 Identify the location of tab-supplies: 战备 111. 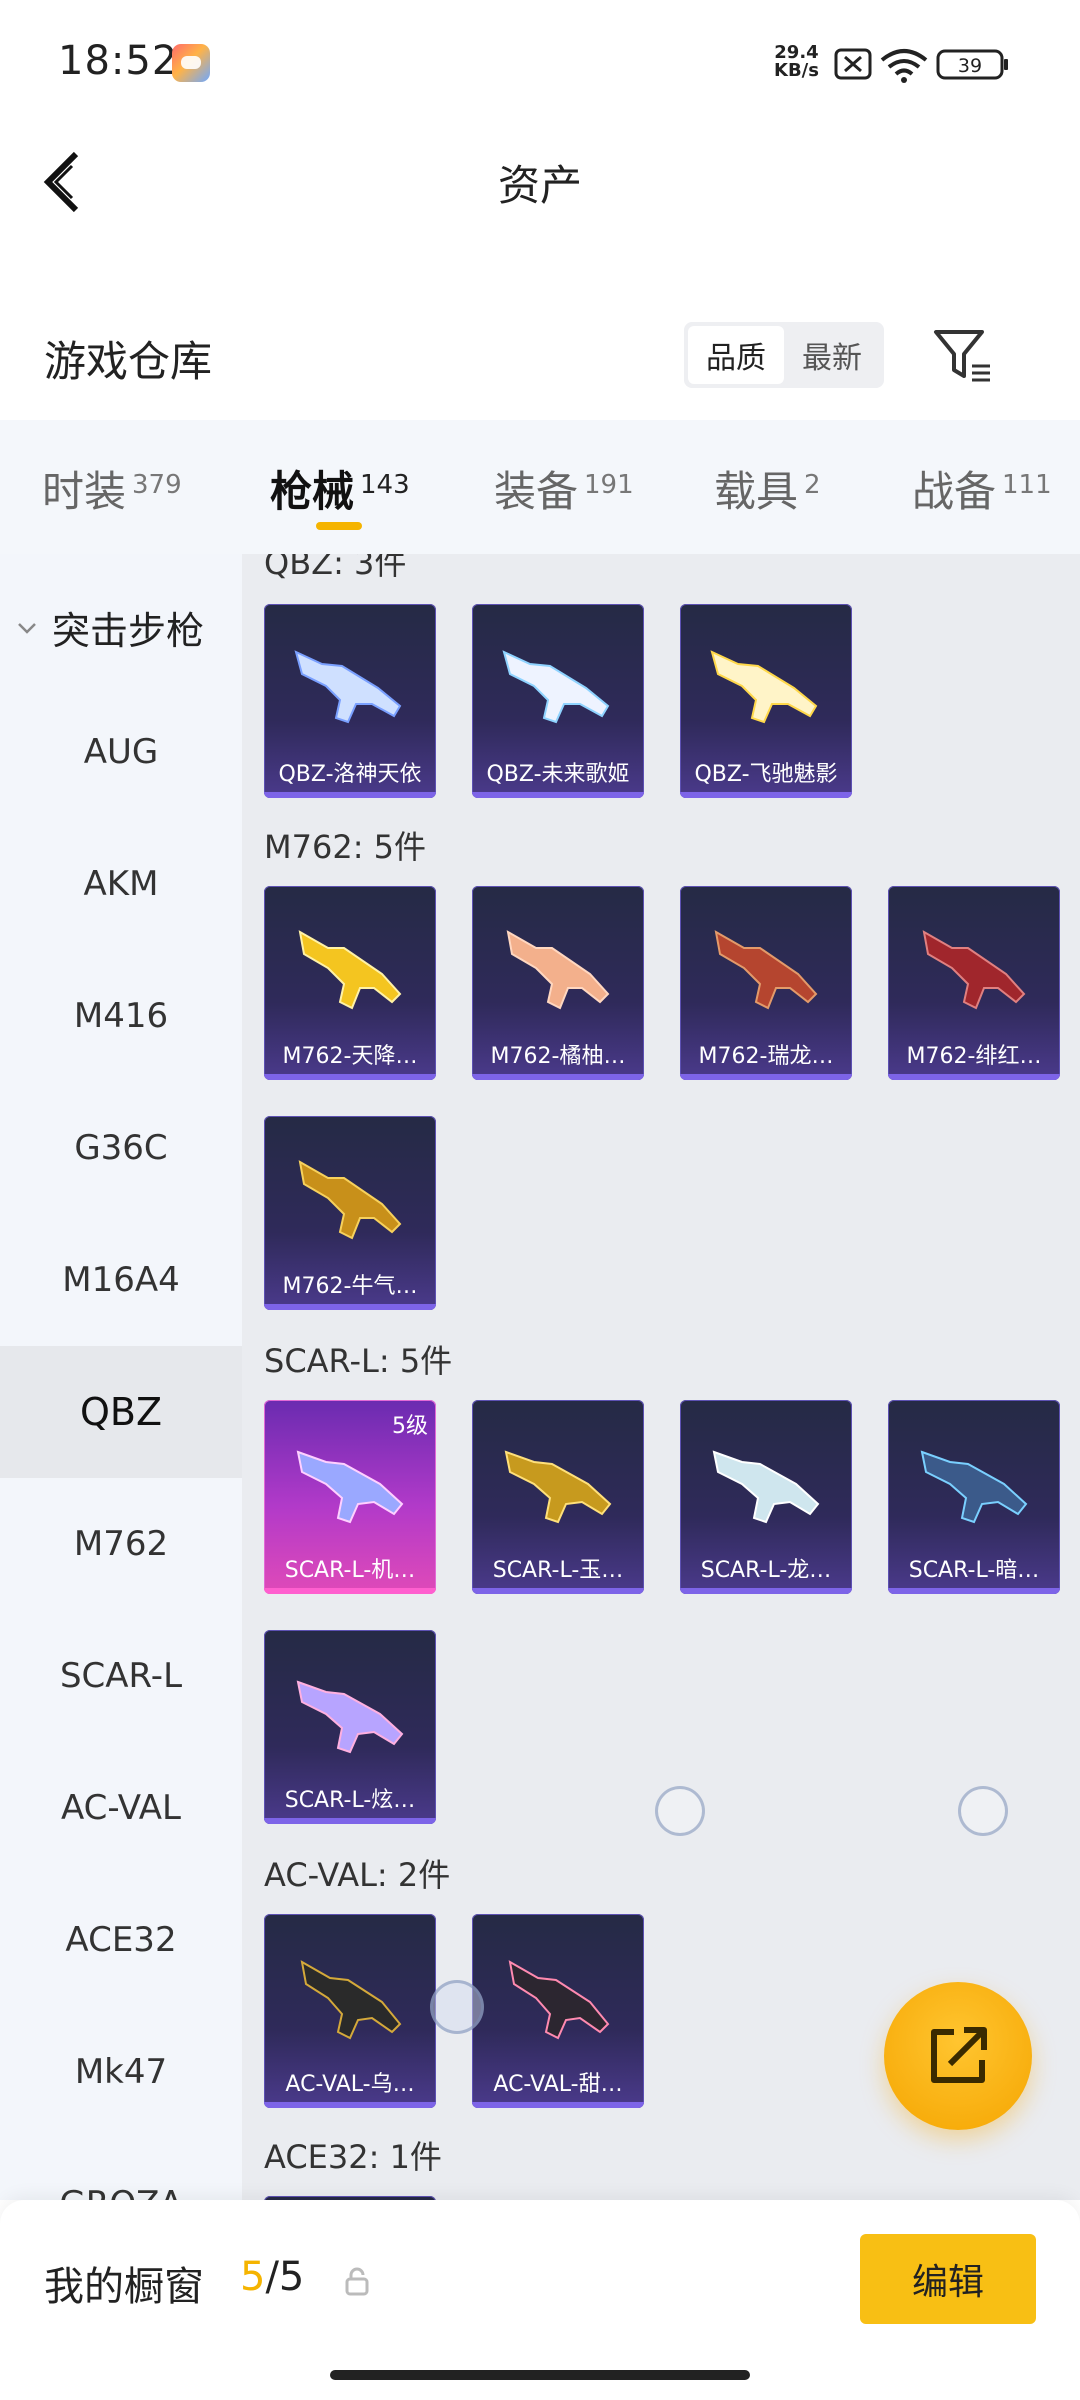
(982, 488).